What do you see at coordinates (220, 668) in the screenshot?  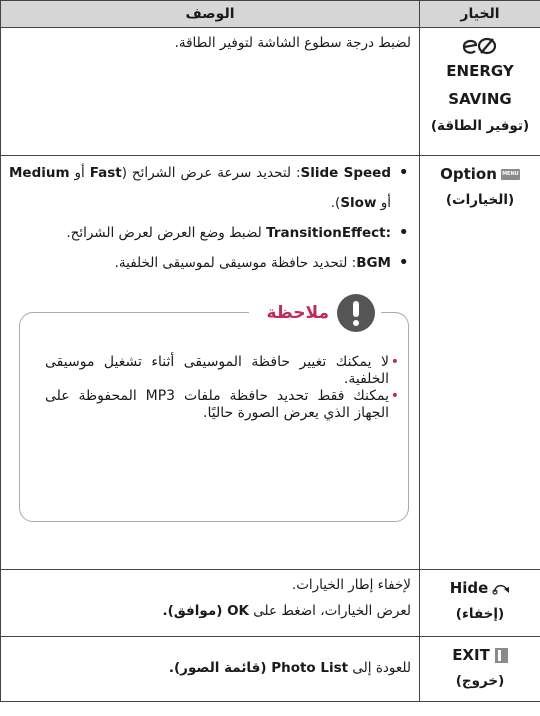 I see `exit-post: (قائمة الصور).` at bounding box center [220, 668].